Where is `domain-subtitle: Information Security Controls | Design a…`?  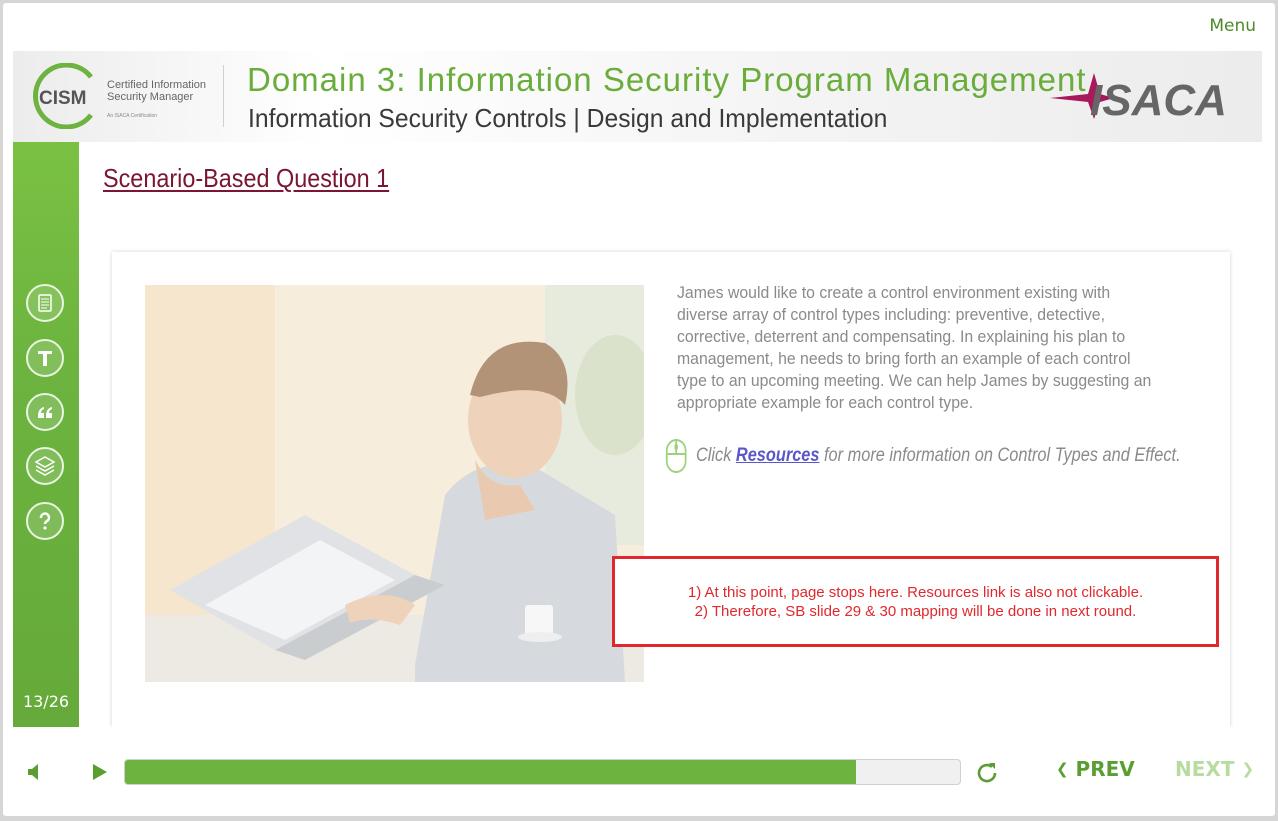 domain-subtitle: Information Security Controls | Design a… is located at coordinates (568, 118).